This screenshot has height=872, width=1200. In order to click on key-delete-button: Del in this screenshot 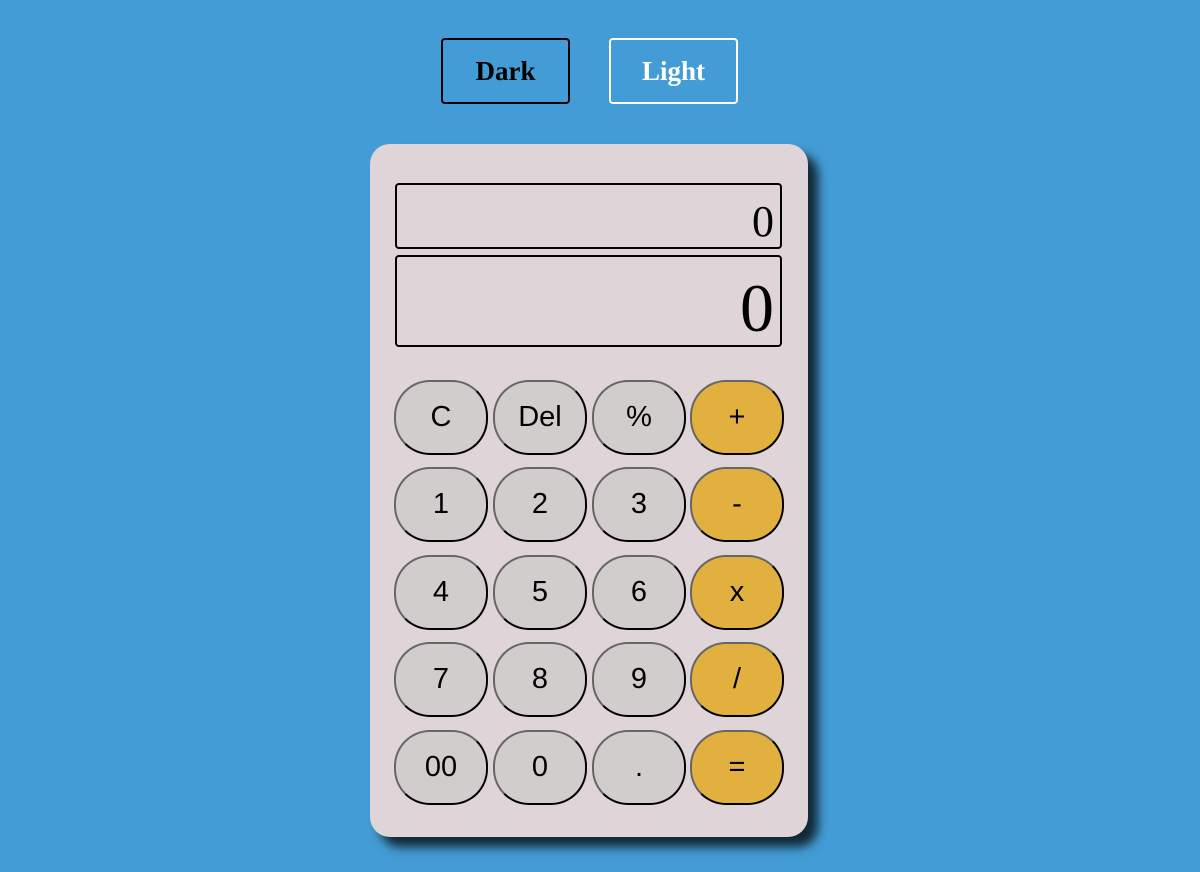, I will do `click(540, 417)`.